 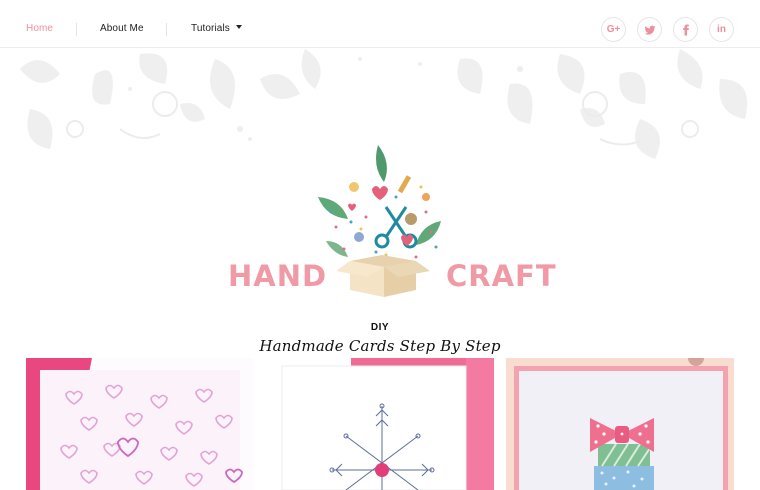 I want to click on bow-gift-card-thumbnail, so click(x=620, y=424).